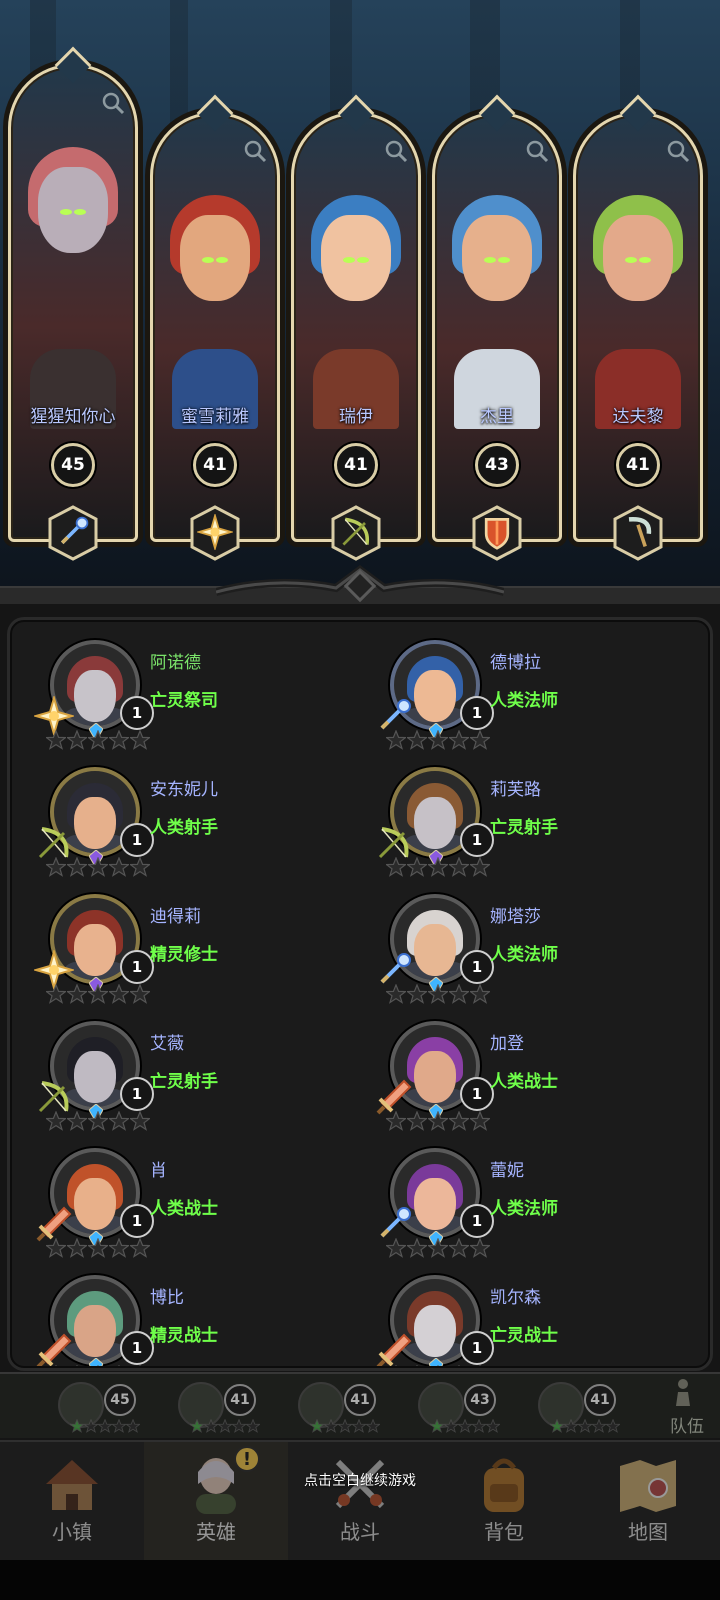  I want to click on nav-tab: 地图, so click(648, 1502).